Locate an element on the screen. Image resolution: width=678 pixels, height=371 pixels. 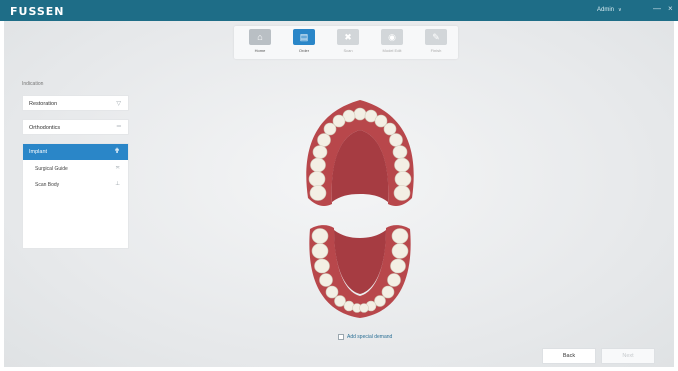
indication-implant: Implant ✟ is located at coordinates (75, 152).